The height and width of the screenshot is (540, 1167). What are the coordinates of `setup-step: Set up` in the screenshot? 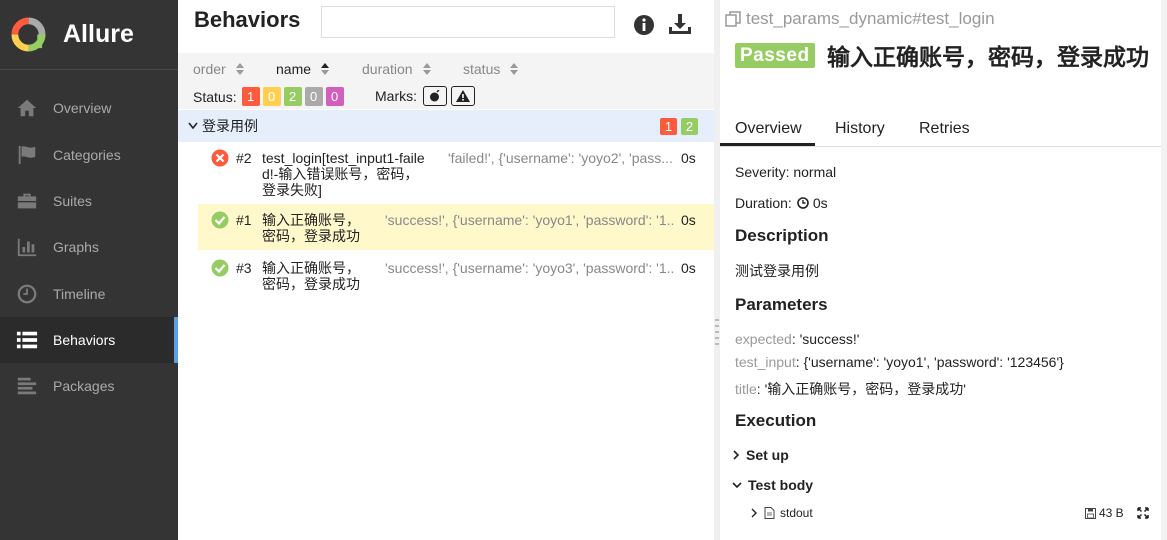 It's located at (760, 455).